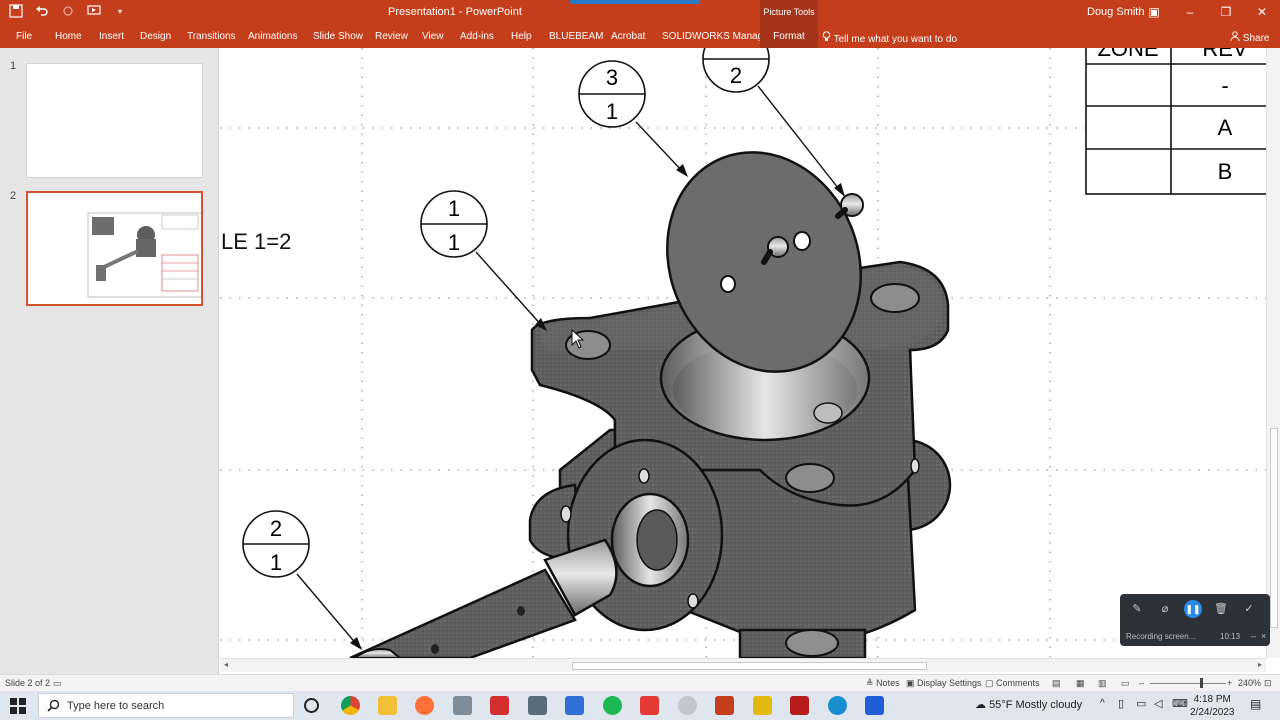  Describe the element at coordinates (1137, 609) in the screenshot. I see `pen-icon: ✎` at that location.